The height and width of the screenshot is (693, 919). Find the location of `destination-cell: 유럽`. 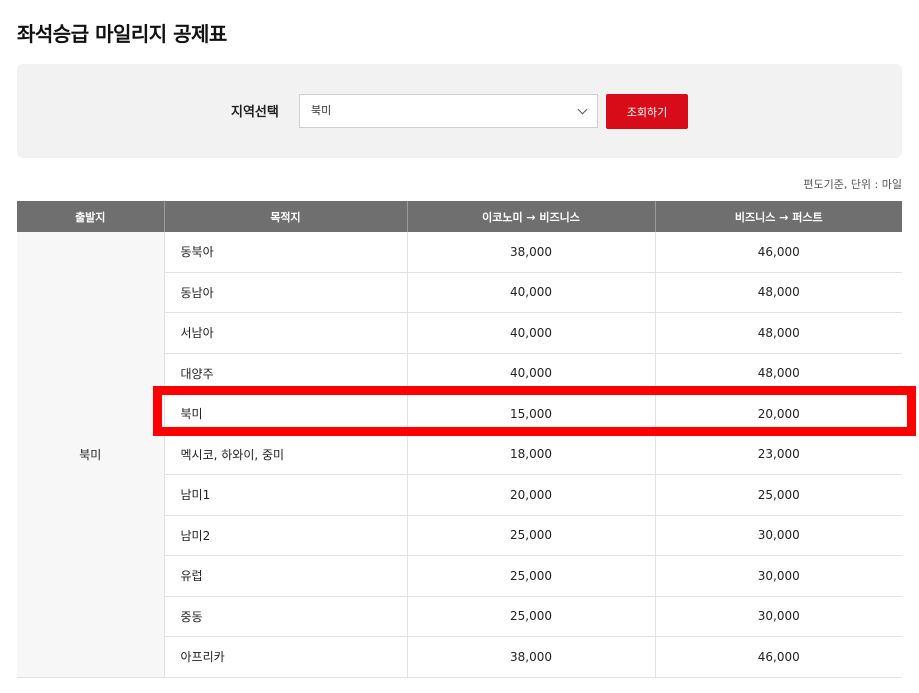

destination-cell: 유럽 is located at coordinates (285, 576).